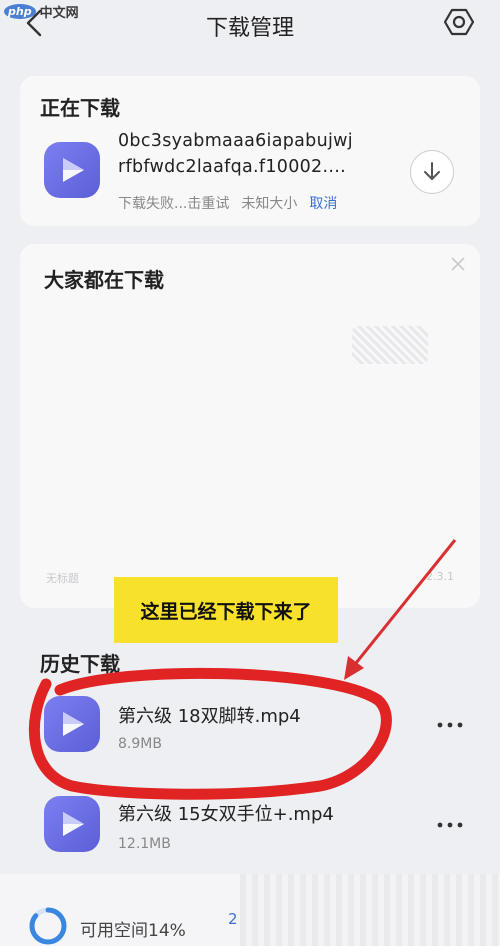 This screenshot has height=946, width=500. I want to click on blurred-region, so click(370, 910).